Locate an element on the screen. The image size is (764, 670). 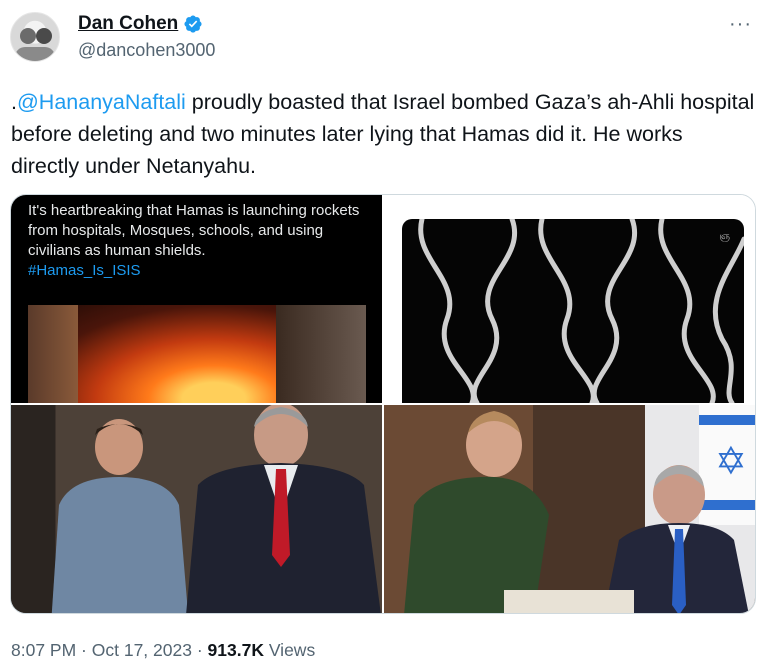
man-denim-shirt-figure is located at coordinates (119, 516).